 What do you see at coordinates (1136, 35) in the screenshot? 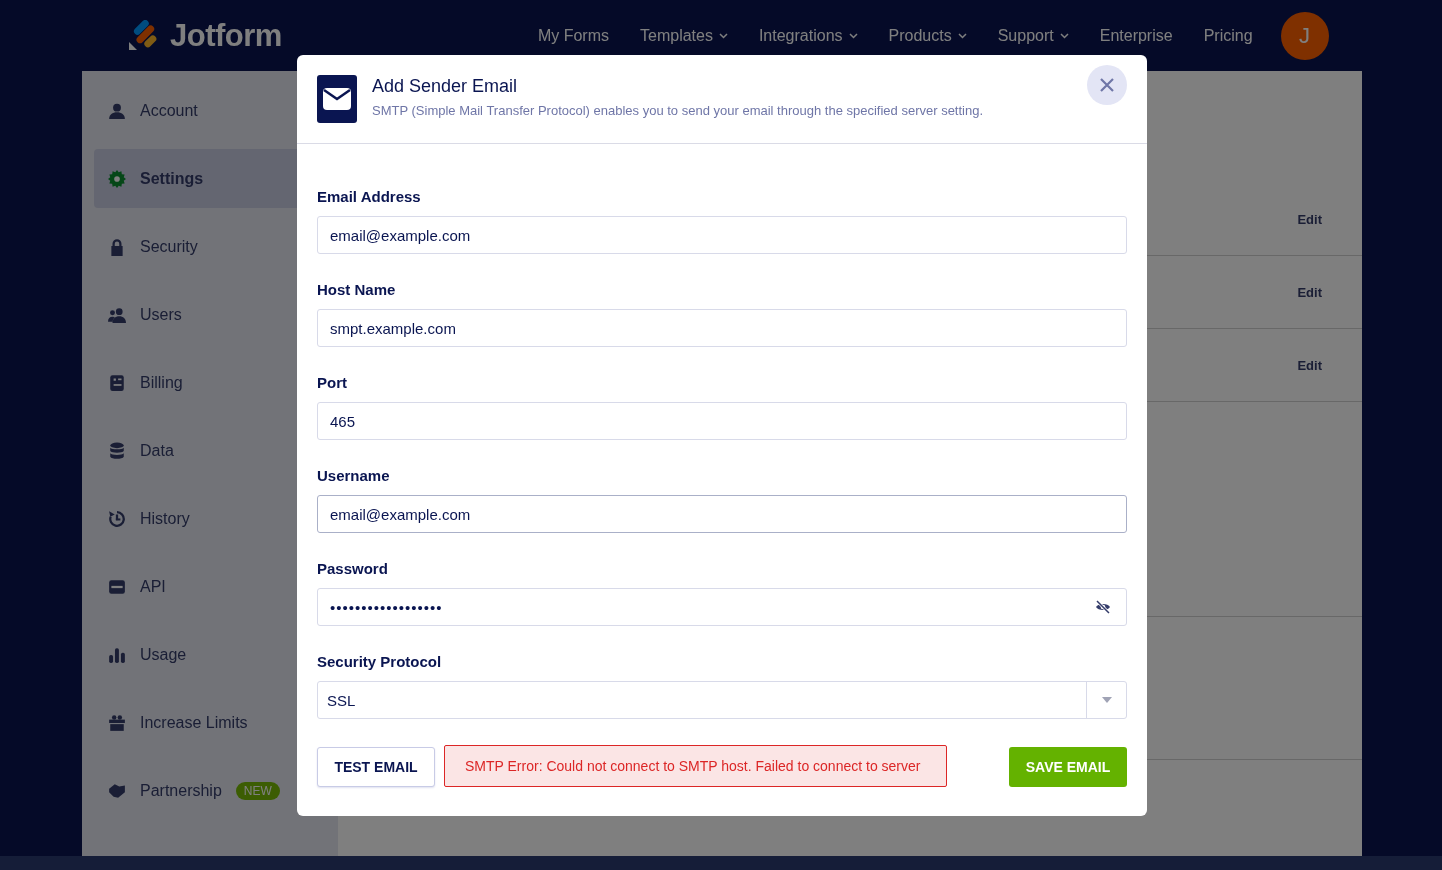
I see `nav-link: Enterprise` at bounding box center [1136, 35].